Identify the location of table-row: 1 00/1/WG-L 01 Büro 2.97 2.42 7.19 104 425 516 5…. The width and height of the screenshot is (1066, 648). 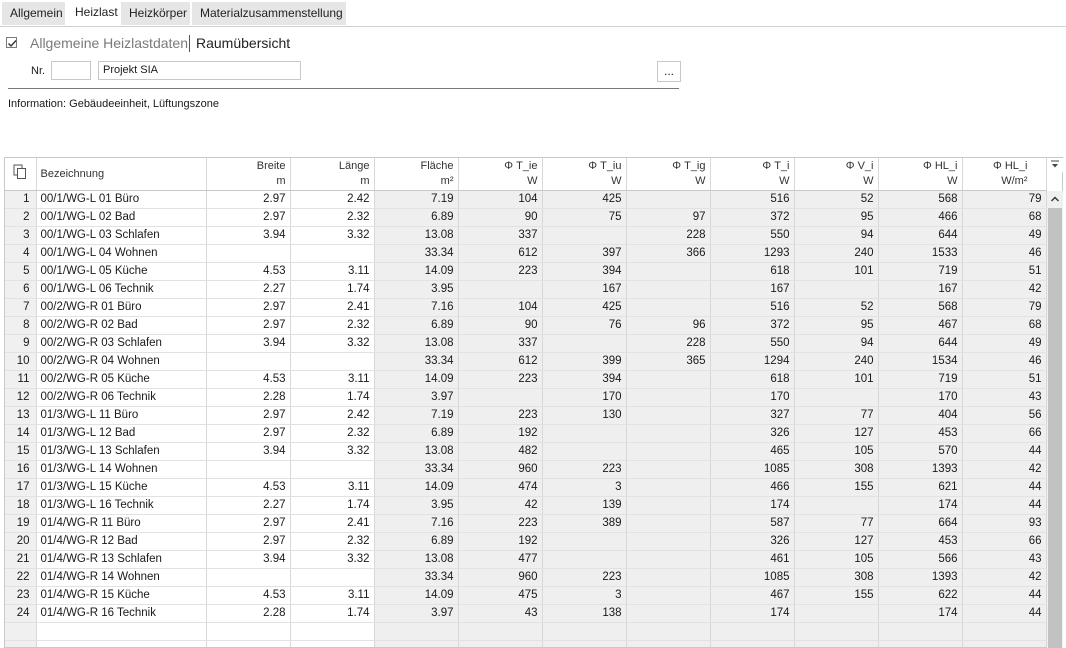
(526, 199).